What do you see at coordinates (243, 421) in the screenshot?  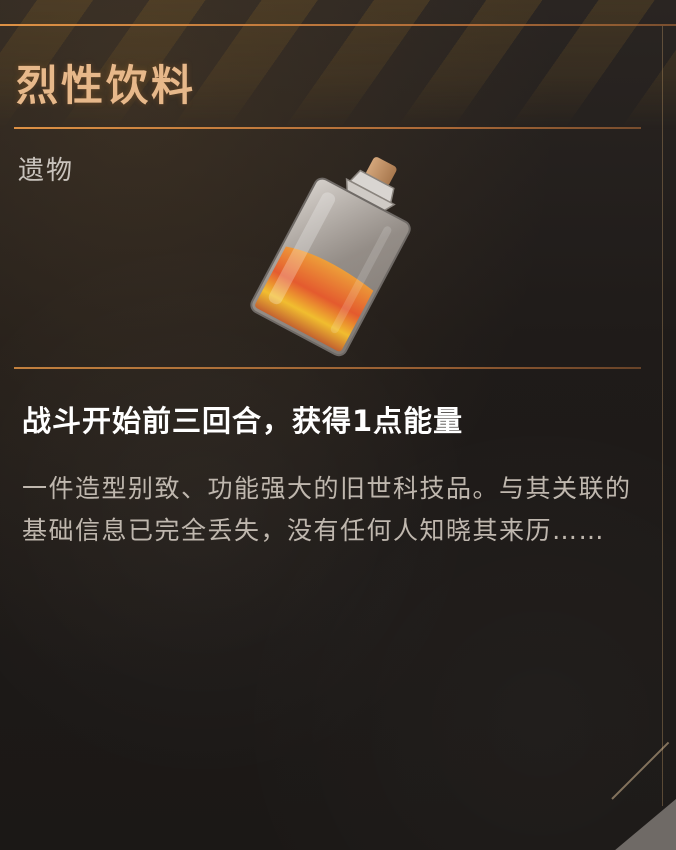 I see `item-effect: 战斗开始前三回合，获得1点能量` at bounding box center [243, 421].